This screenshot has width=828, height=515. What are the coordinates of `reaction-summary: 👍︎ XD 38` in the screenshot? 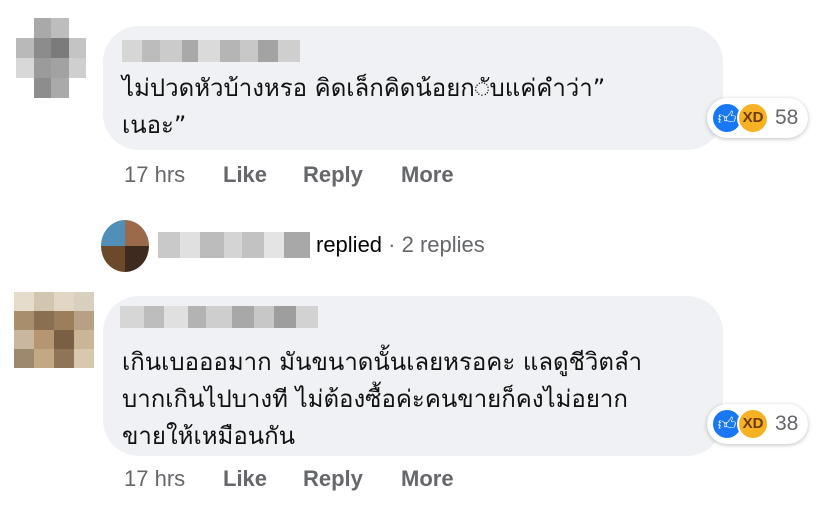 It's located at (757, 424).